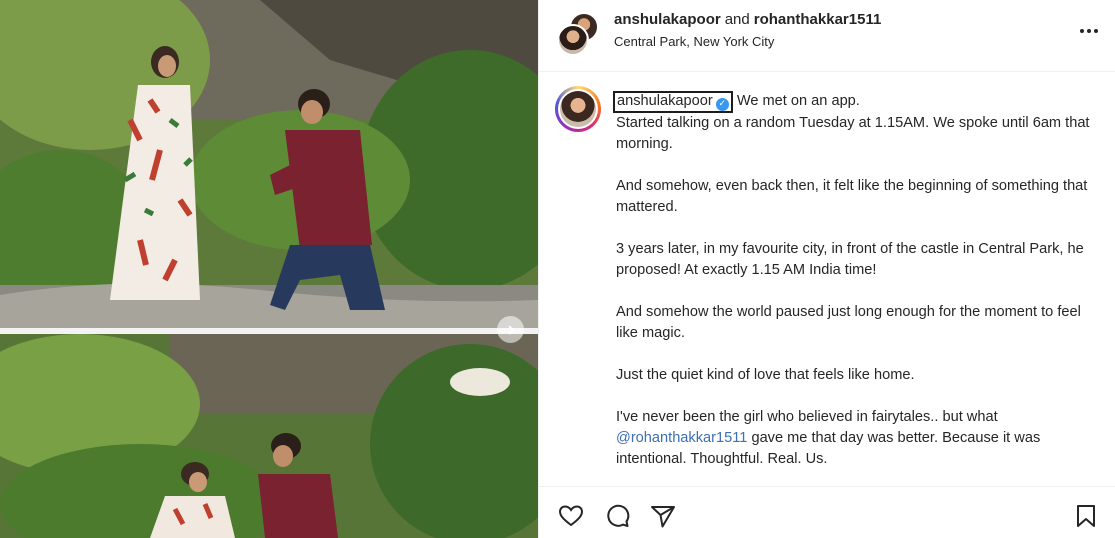 The image size is (1115, 538). I want to click on comment-icon, so click(618, 515).